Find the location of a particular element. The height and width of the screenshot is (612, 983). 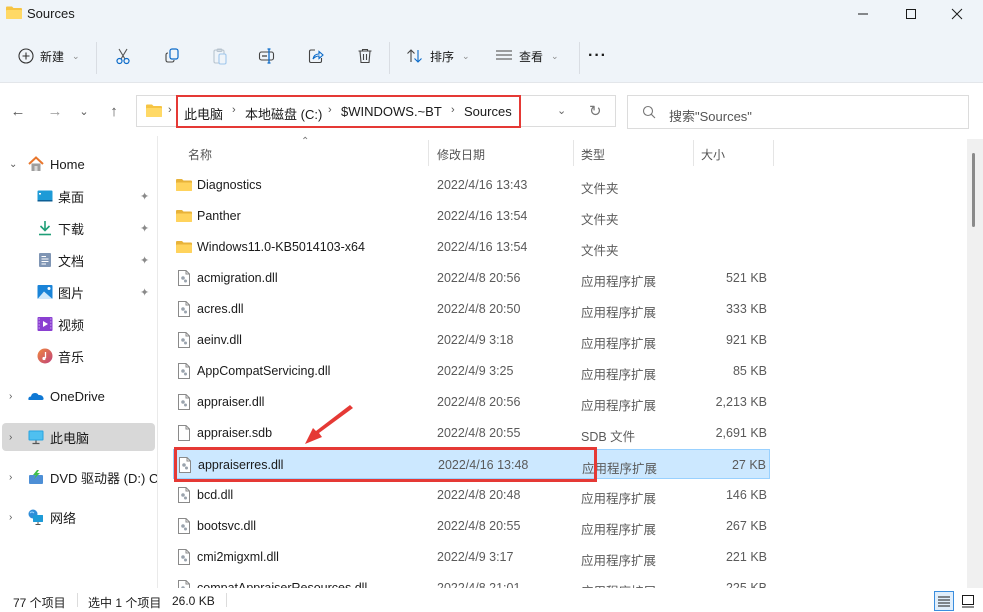

sidebar-item-label: 图片 is located at coordinates (71, 293).